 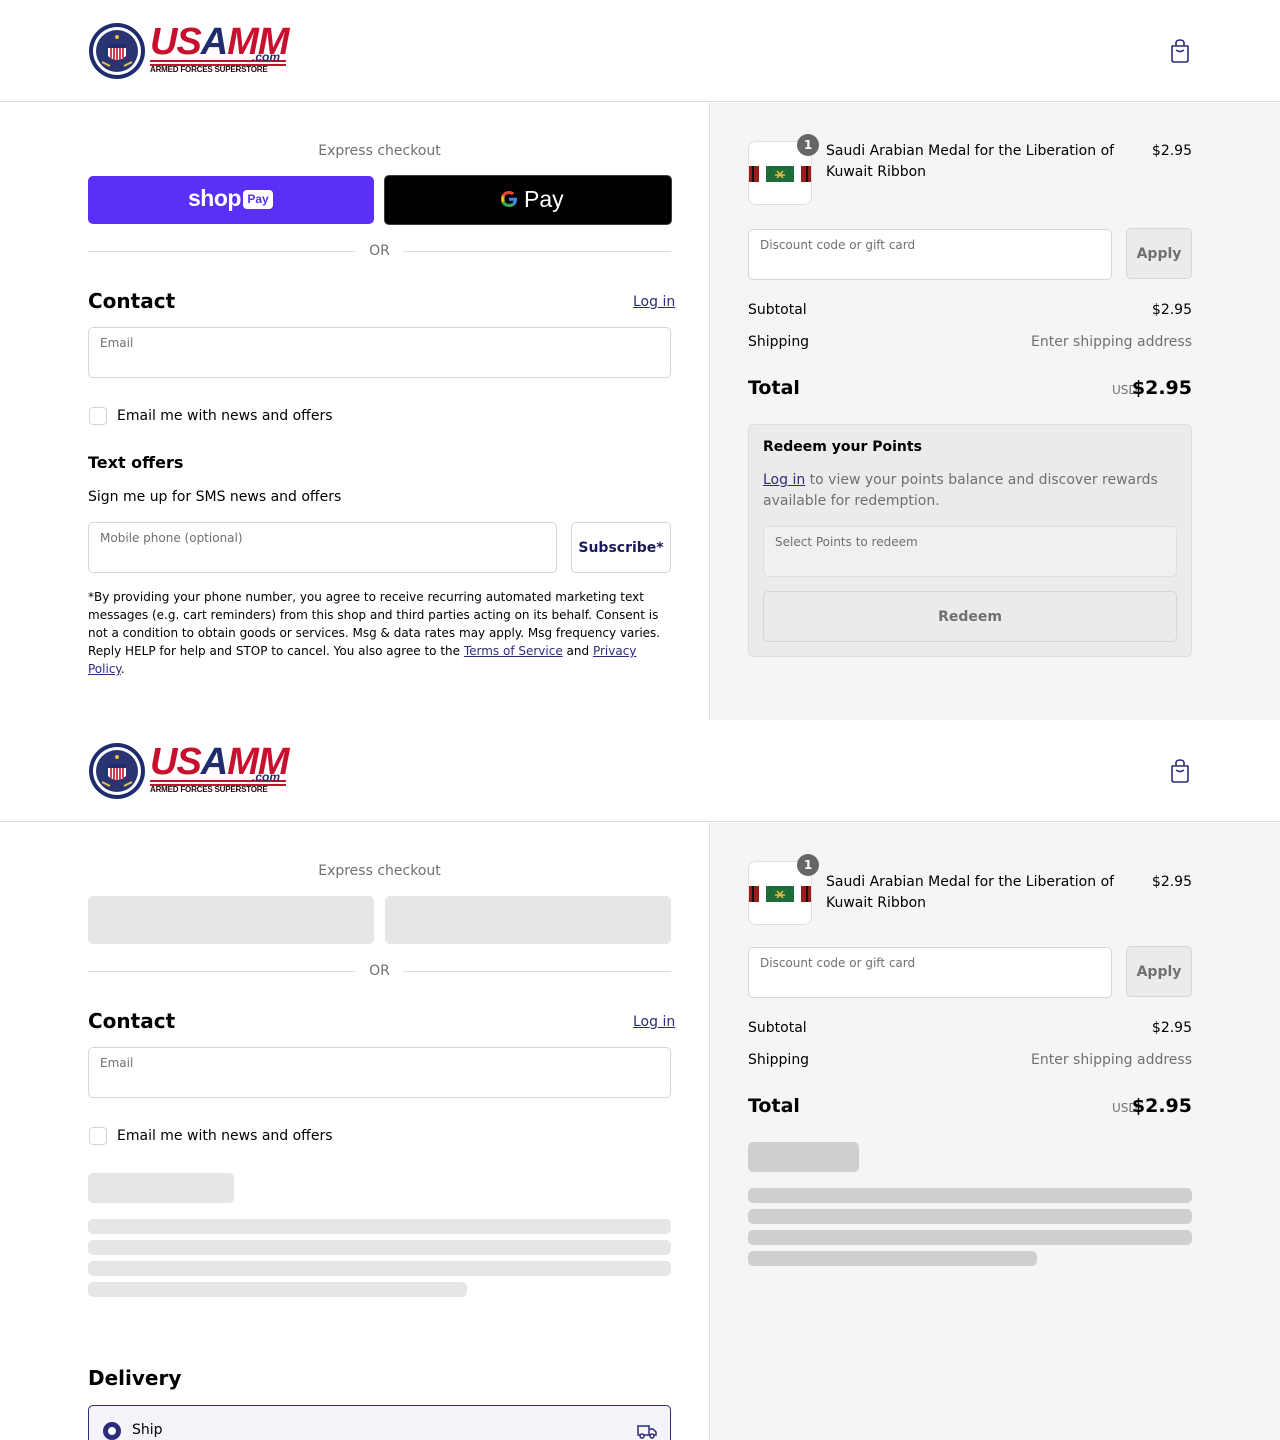 I want to click on text-offers-subtitle: Sign me up for SMS news and offers, so click(x=215, y=497).